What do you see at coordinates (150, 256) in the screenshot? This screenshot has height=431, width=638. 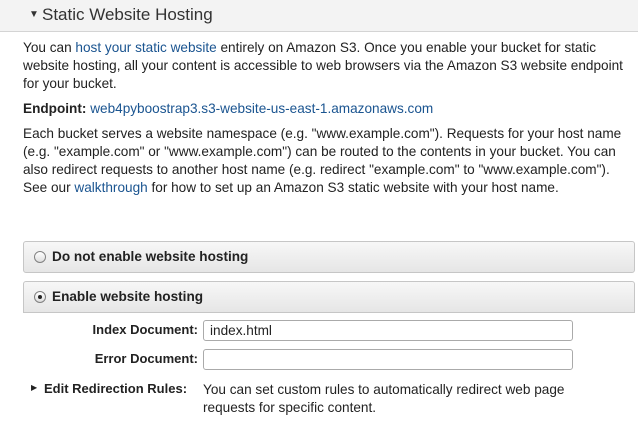 I see `disable-hosting-label: Do not enable website hosting` at bounding box center [150, 256].